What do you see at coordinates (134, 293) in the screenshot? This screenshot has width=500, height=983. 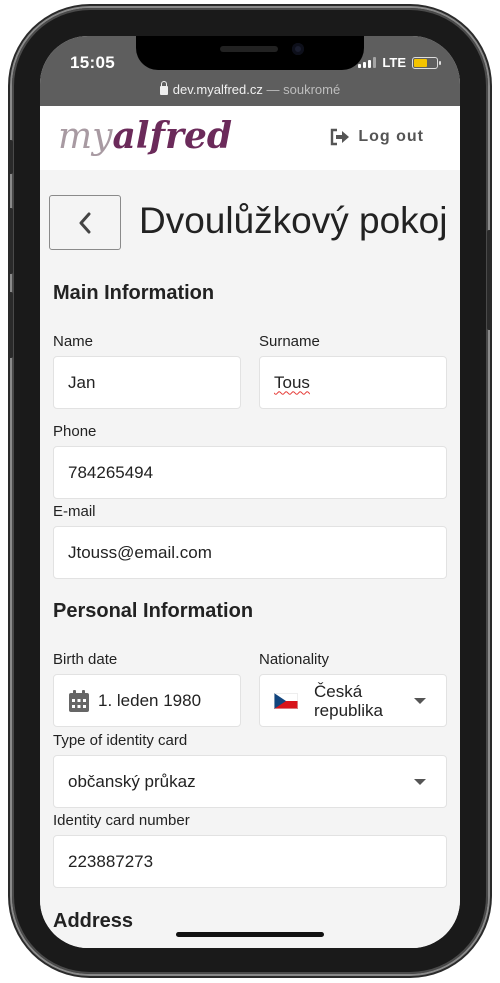 I see `main-information-title: Main Information` at bounding box center [134, 293].